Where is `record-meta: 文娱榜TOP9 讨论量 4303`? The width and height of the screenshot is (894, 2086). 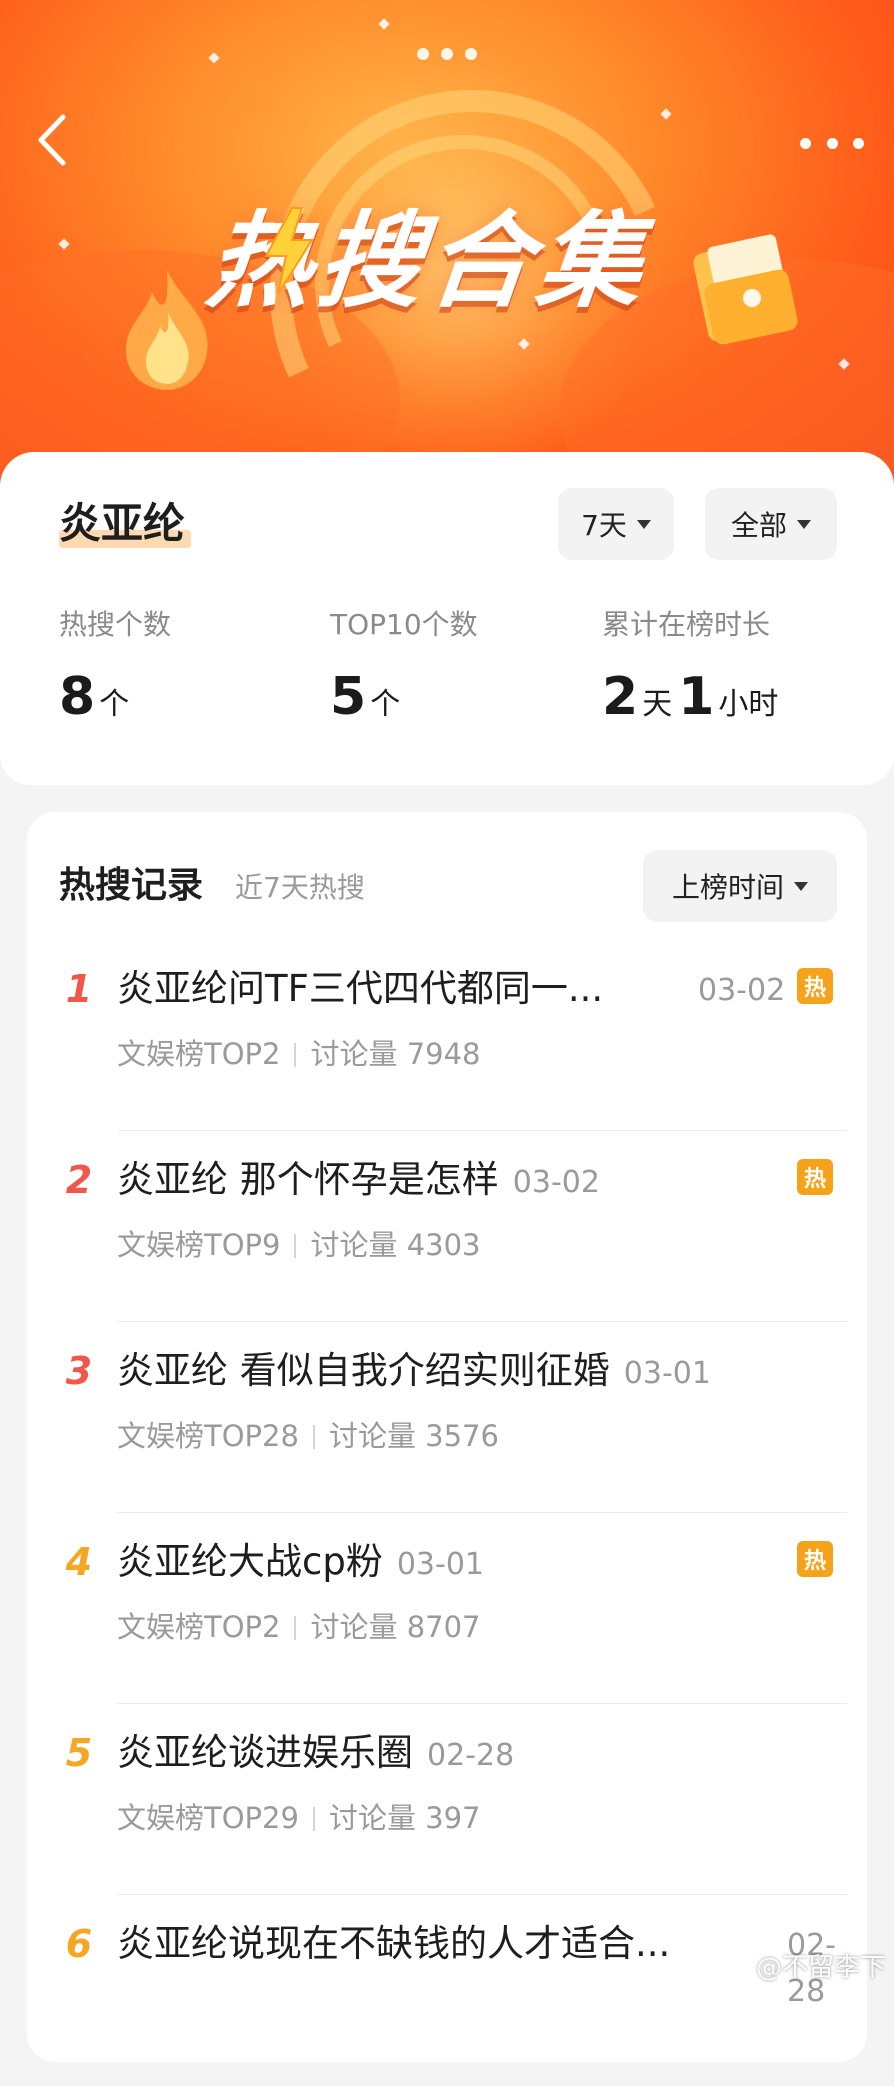
record-meta: 文娱榜TOP9 讨论量 4303 is located at coordinates (299, 1245).